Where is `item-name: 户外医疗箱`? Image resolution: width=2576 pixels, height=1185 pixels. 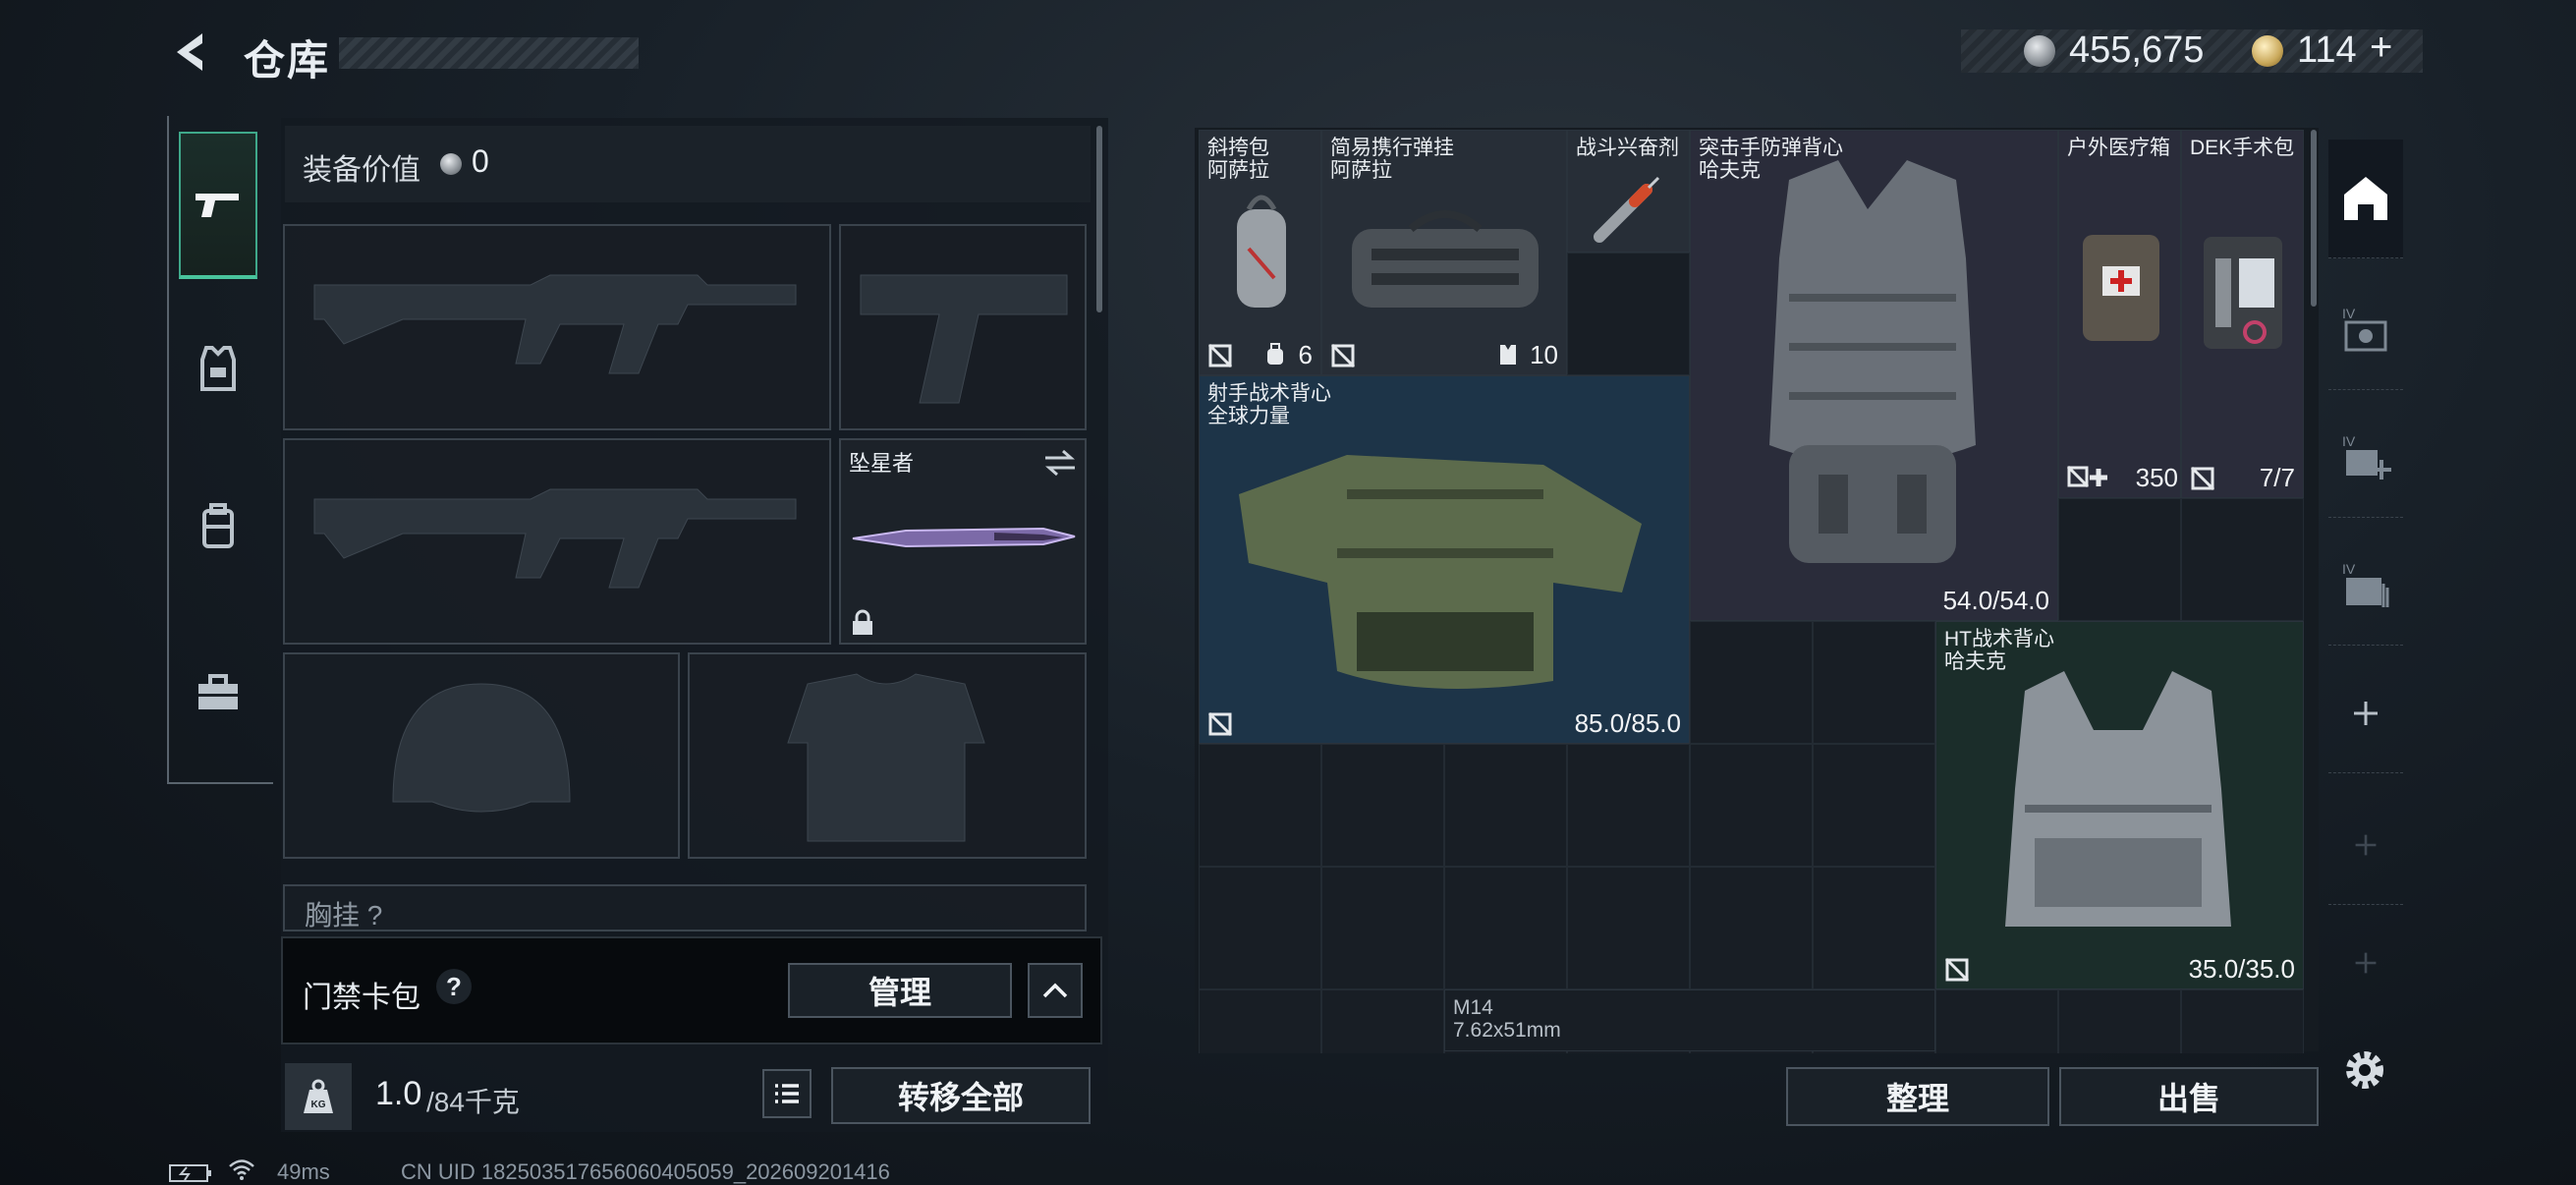 item-name: 户外医疗箱 is located at coordinates (2118, 148).